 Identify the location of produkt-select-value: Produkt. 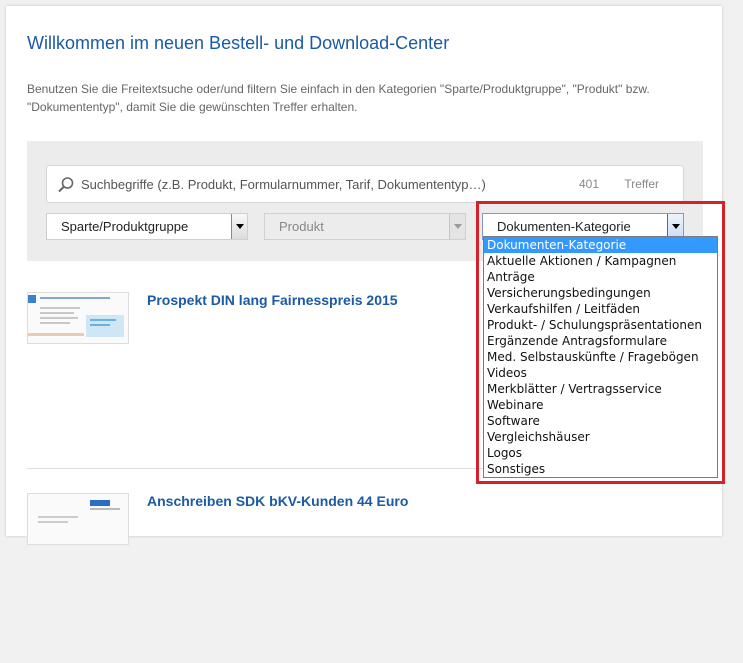
(301, 226).